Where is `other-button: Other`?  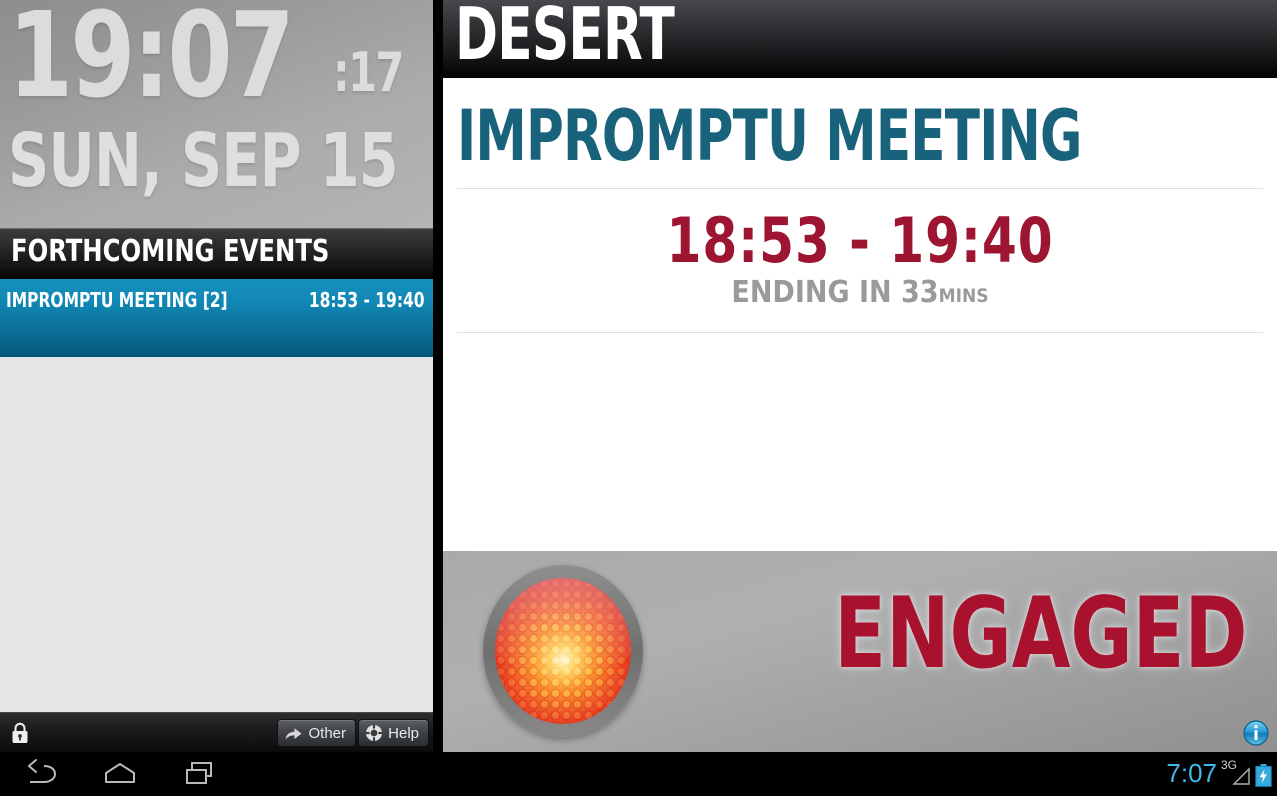 other-button: Other is located at coordinates (316, 733).